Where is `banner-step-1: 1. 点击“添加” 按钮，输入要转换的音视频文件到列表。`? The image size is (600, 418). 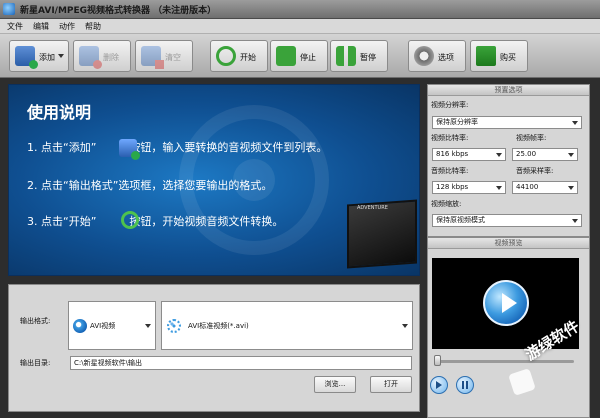
banner-step-1: 1. 点击“添加” 按钮，输入要转换的音视频文件到列表。 is located at coordinates (177, 147).